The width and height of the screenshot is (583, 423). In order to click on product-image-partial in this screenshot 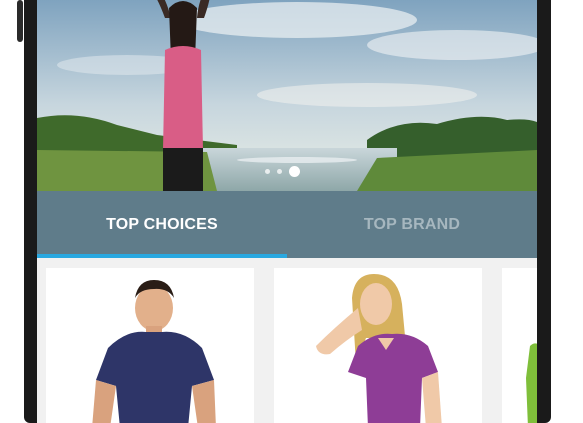, I will do `click(531, 383)`.